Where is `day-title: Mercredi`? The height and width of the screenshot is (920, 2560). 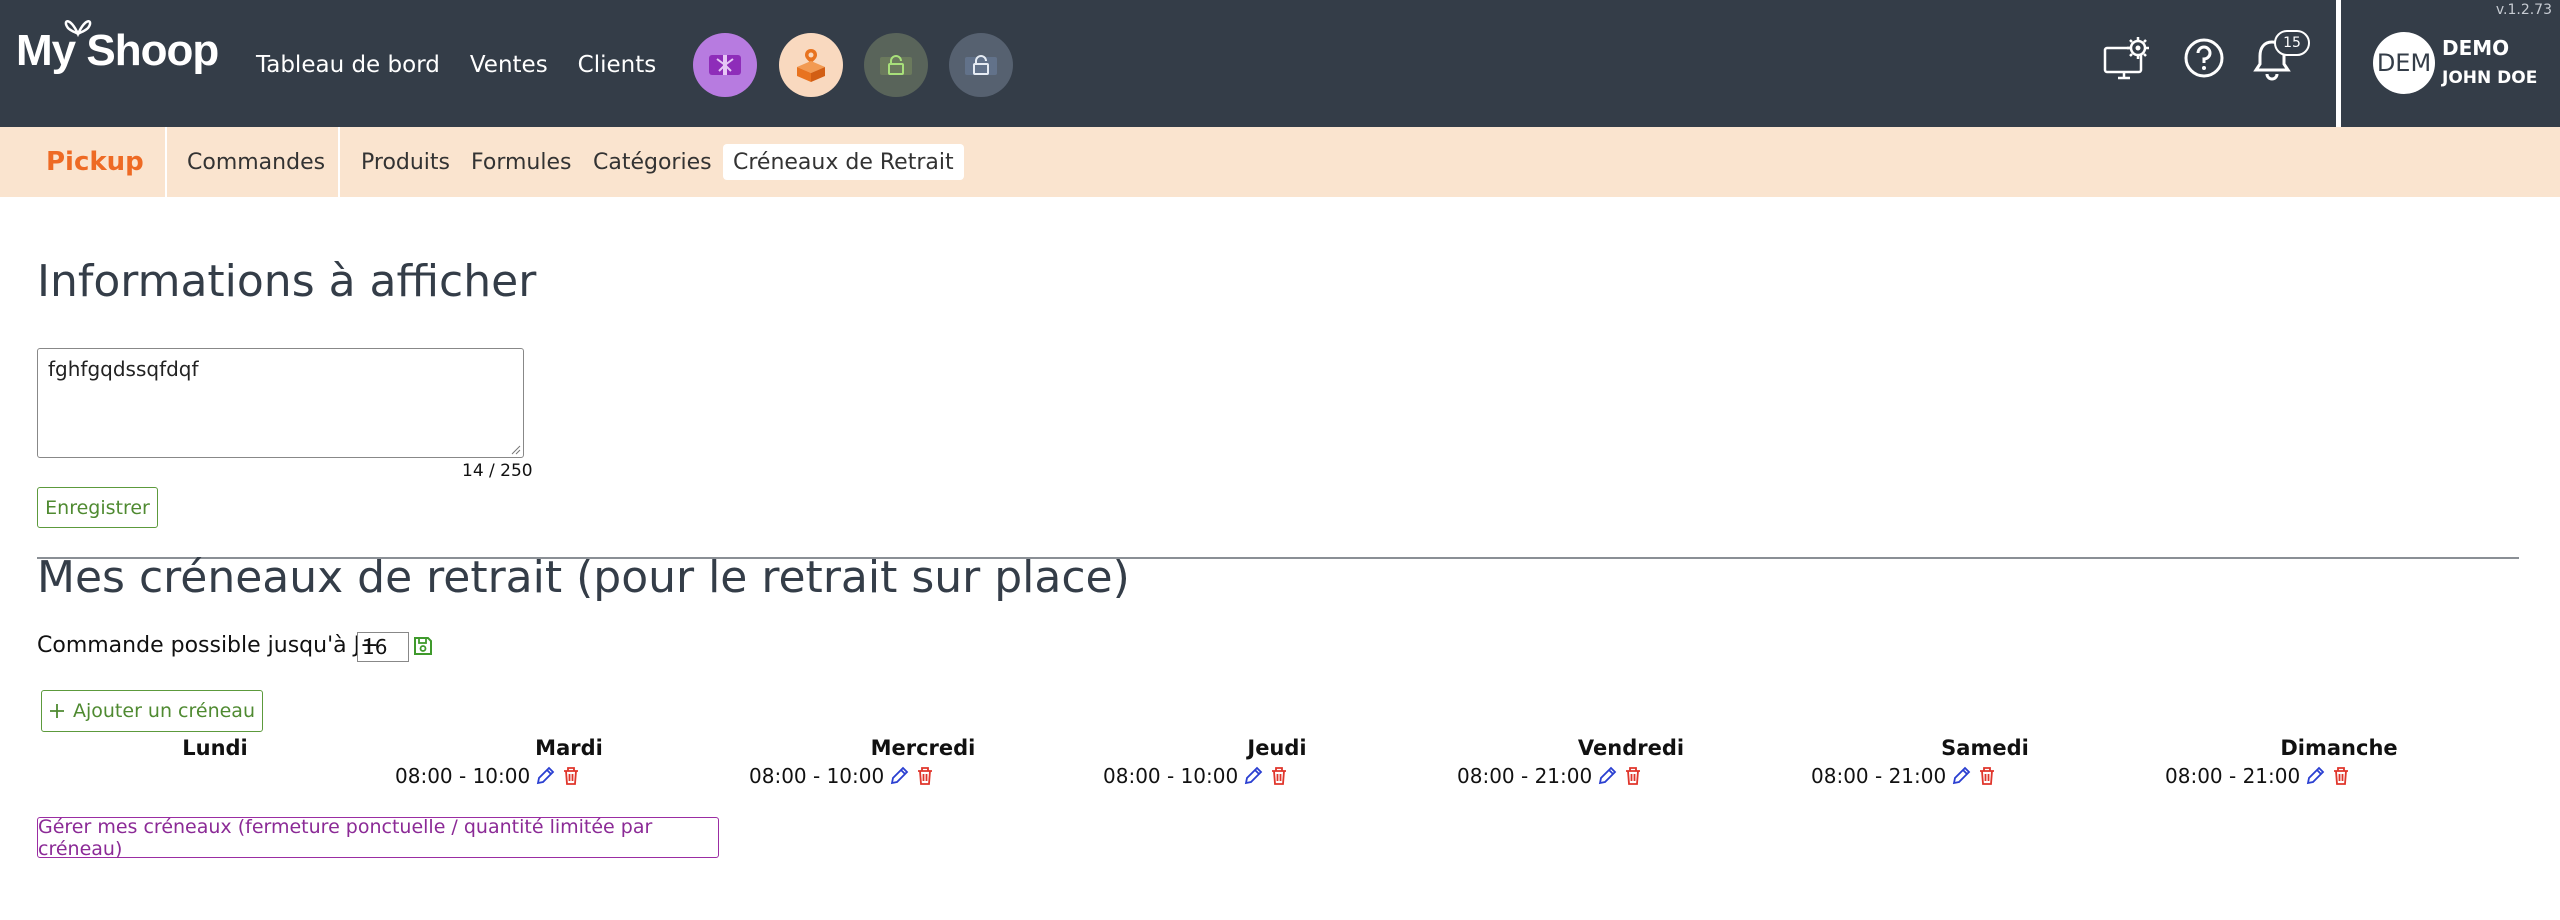 day-title: Mercredi is located at coordinates (923, 748).